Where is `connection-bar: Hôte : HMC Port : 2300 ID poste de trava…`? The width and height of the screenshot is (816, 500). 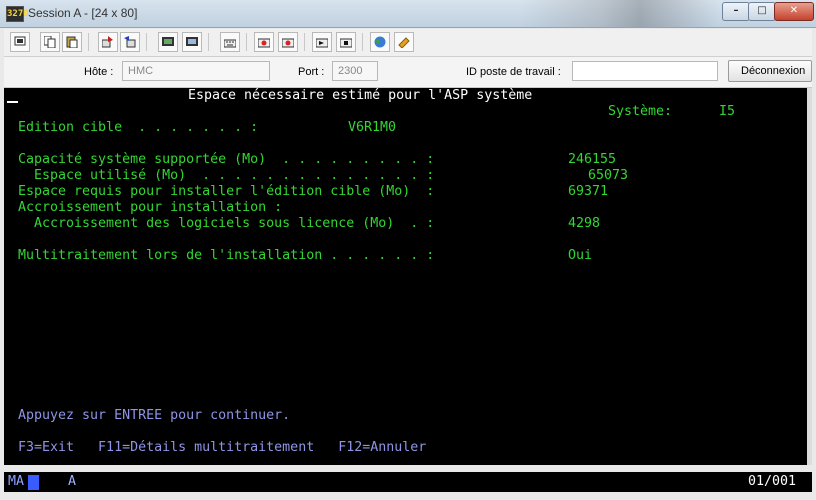 connection-bar: Hôte : HMC Port : 2300 ID poste de trava… is located at coordinates (408, 72).